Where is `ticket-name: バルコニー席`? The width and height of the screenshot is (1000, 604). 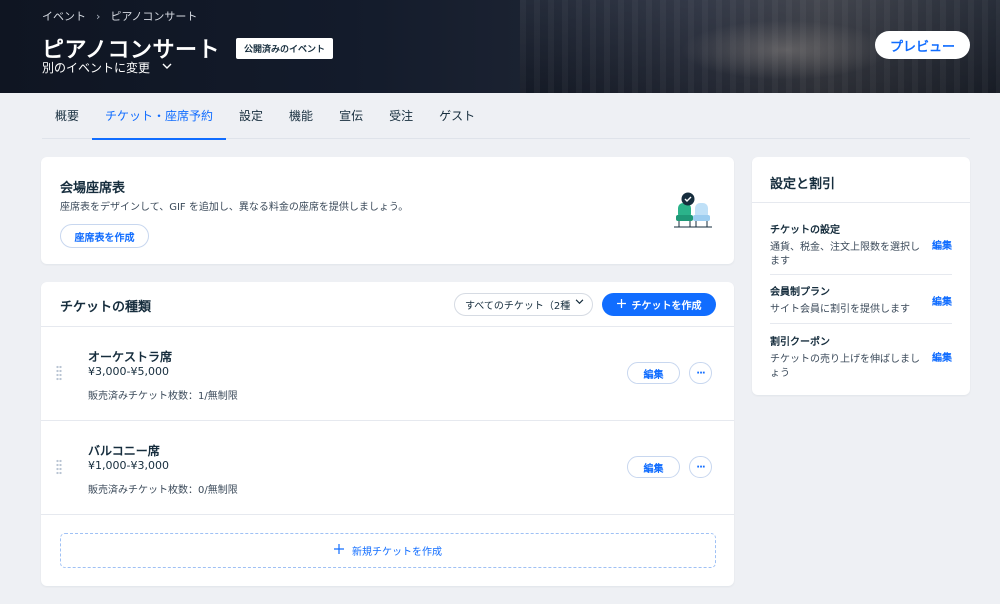 ticket-name: バルコニー席 is located at coordinates (124, 451).